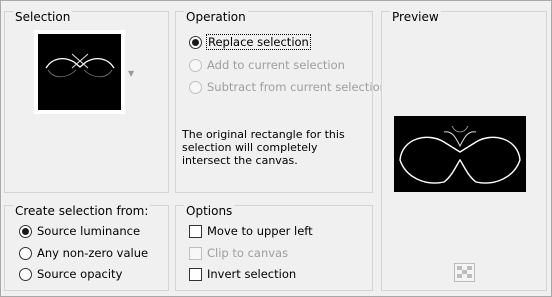  I want to click on radio-any-non-zero-label: Any non-zero value, so click(92, 253).